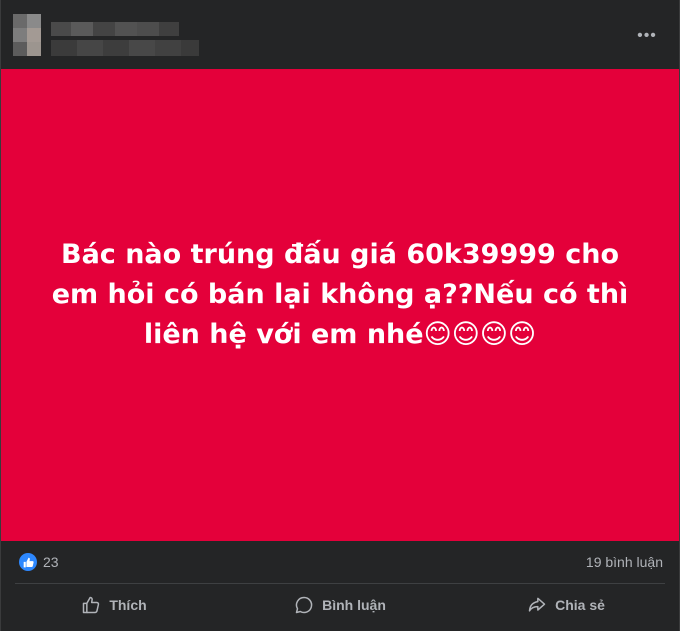 The width and height of the screenshot is (680, 631). I want to click on like-count: 23, so click(51, 562).